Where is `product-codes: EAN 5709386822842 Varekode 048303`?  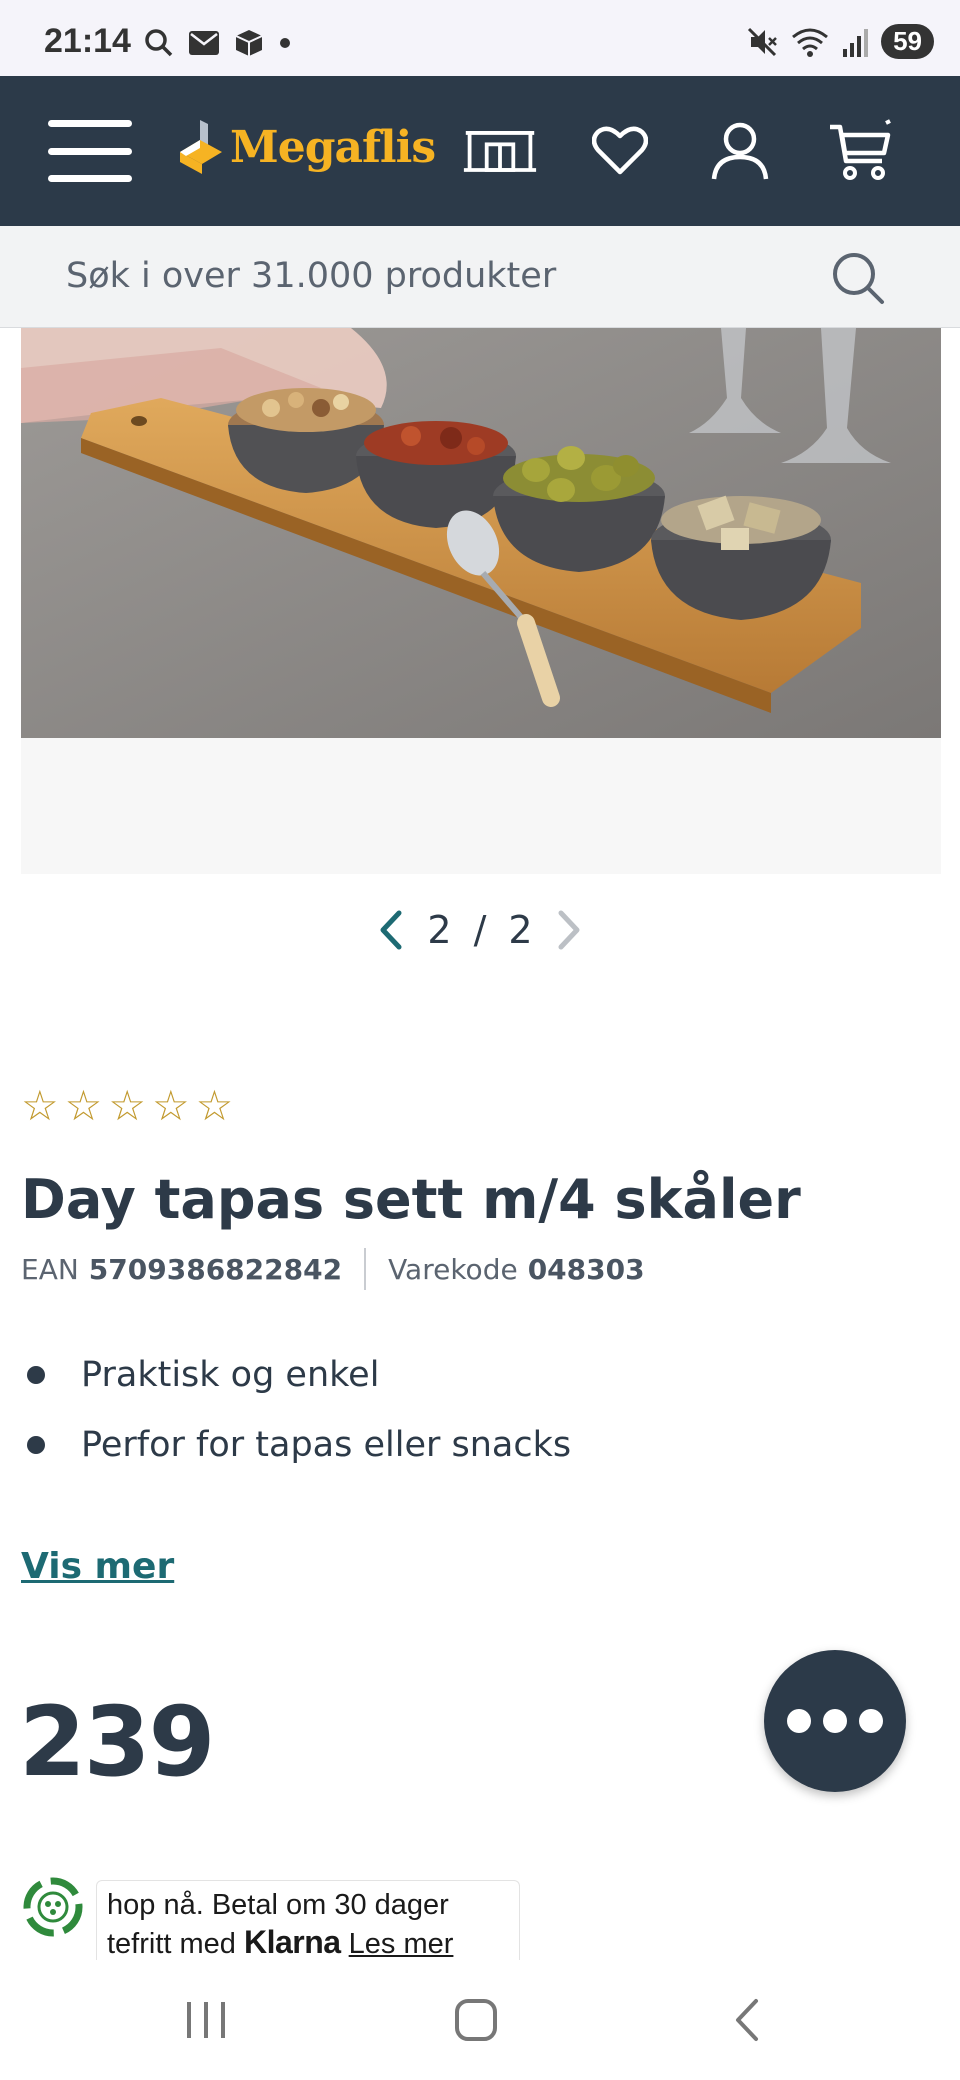 product-codes: EAN 5709386822842 Varekode 048303 is located at coordinates (333, 1269).